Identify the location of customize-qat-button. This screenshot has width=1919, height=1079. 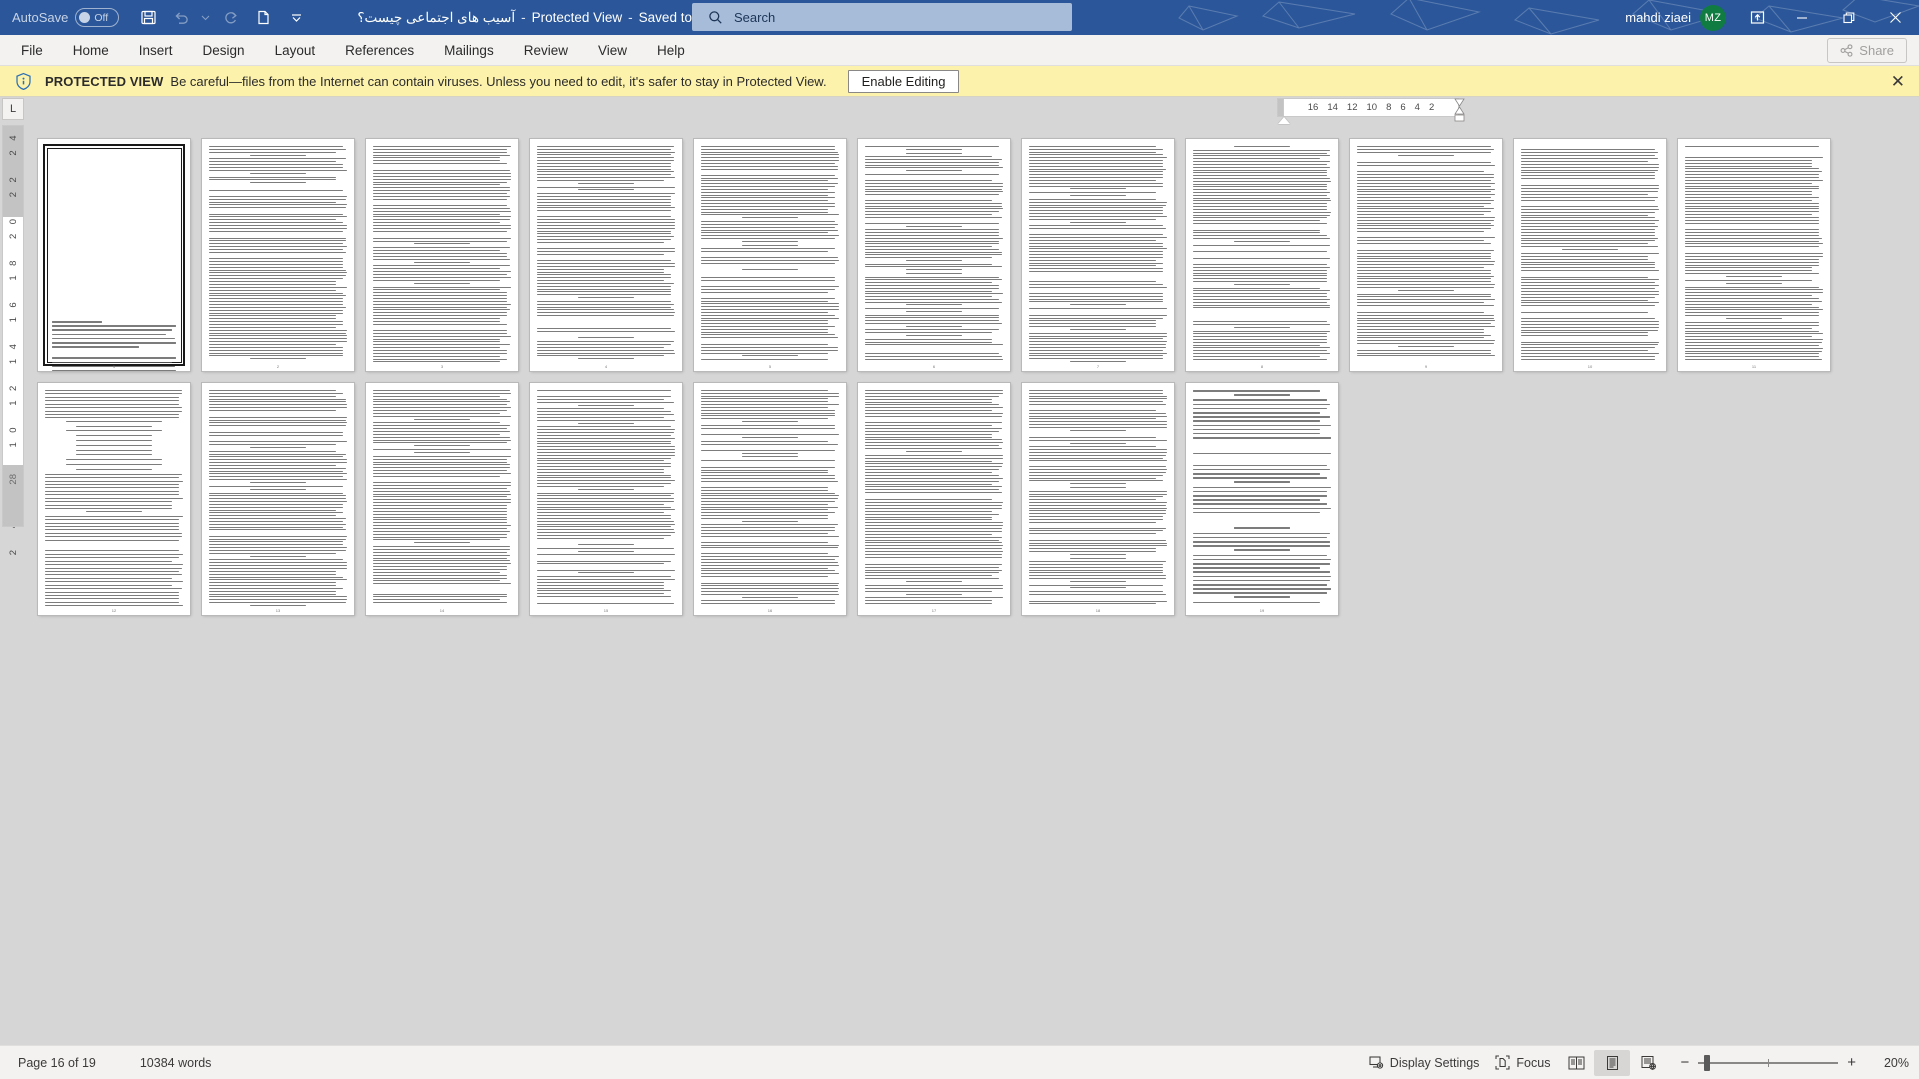
(296, 18).